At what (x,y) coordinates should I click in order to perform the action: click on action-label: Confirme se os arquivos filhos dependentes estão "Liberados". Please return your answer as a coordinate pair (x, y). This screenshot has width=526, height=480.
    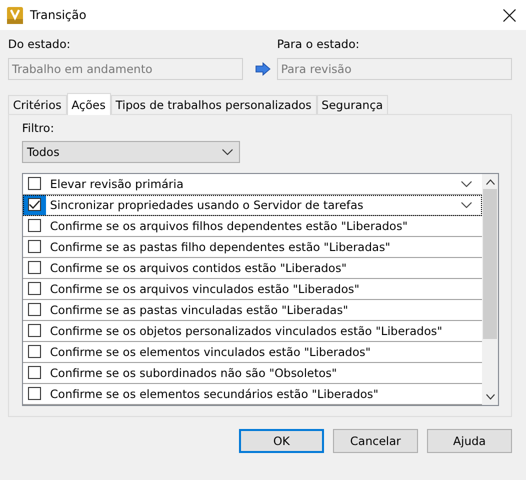
    Looking at the image, I should click on (229, 225).